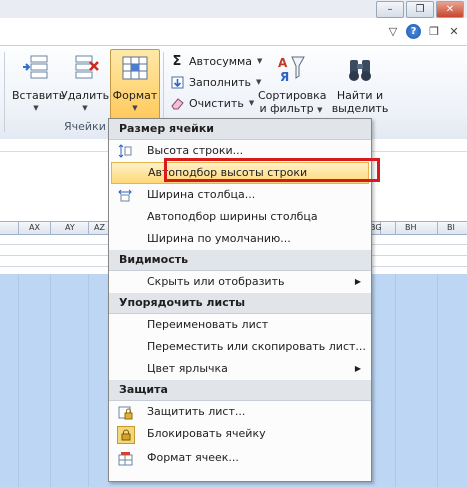 The width and height of the screenshot is (467, 487). What do you see at coordinates (85, 95) in the screenshot?
I see `delete-label: Удалить` at bounding box center [85, 95].